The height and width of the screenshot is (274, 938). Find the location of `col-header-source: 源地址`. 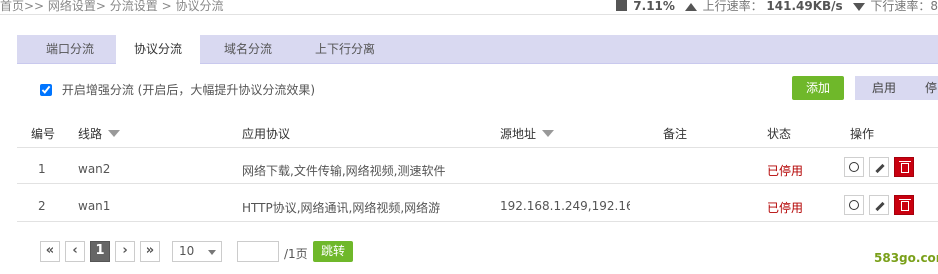

col-header-source: 源地址 is located at coordinates (527, 133).